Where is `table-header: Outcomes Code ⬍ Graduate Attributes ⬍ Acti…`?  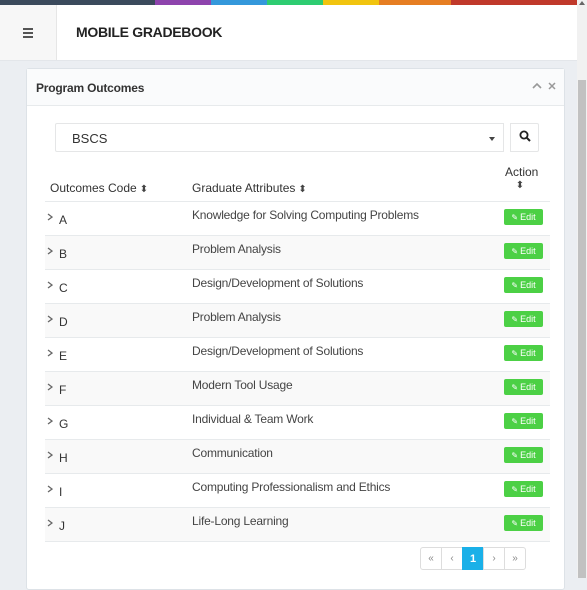 table-header: Outcomes Code ⬍ Graduate Attributes ⬍ Acti… is located at coordinates (297, 183).